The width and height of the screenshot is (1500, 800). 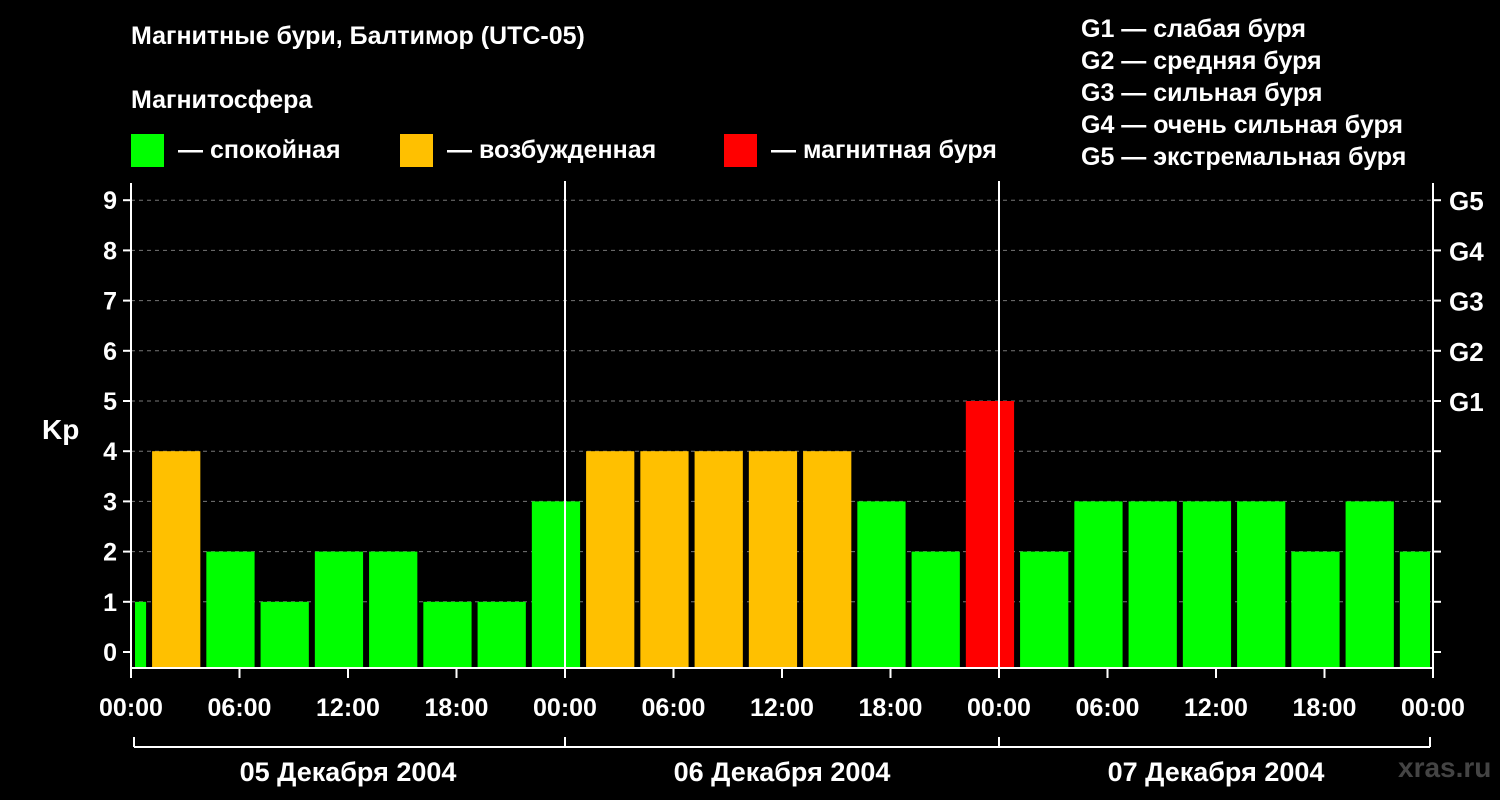 I want to click on y-tick-label: 0, so click(x=110, y=653).